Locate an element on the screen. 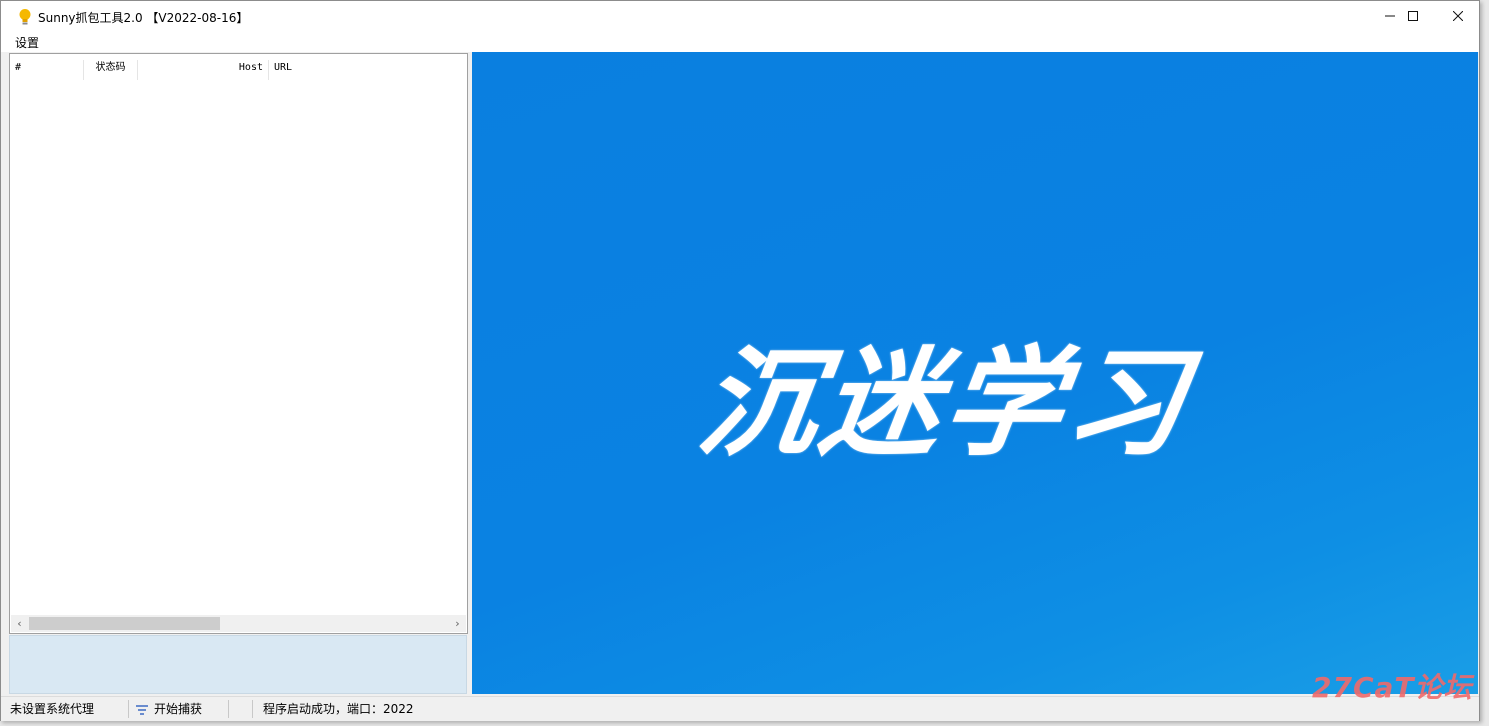 The width and height of the screenshot is (1489, 726). status-message: 程序启动成功，端口：2022 is located at coordinates (338, 709).